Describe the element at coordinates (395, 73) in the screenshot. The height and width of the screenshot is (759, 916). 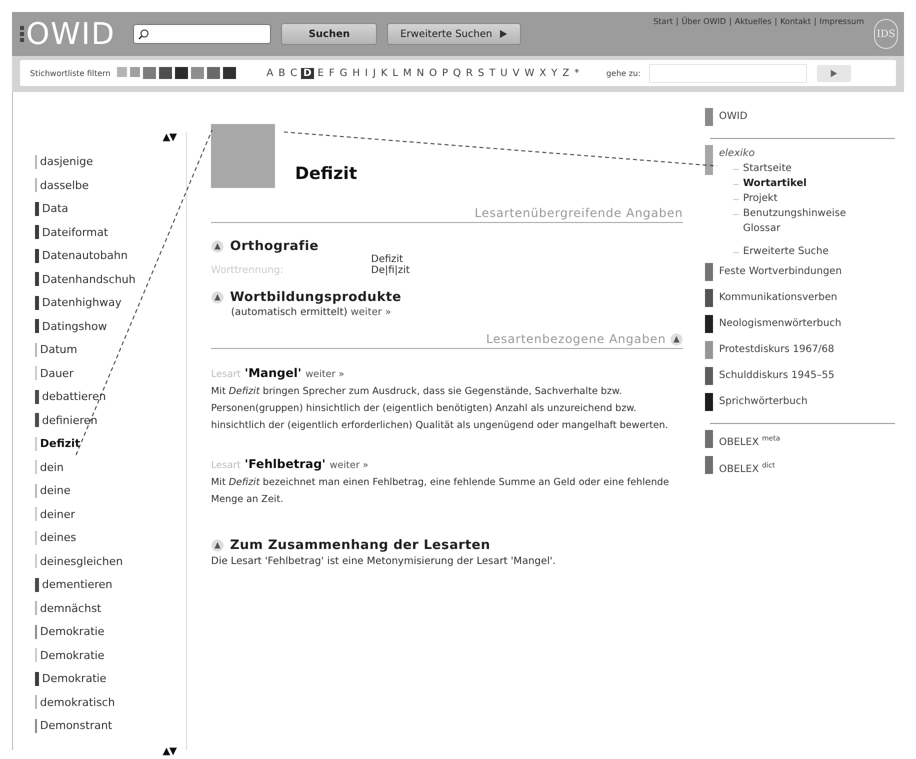
I see `letter-link: L` at that location.